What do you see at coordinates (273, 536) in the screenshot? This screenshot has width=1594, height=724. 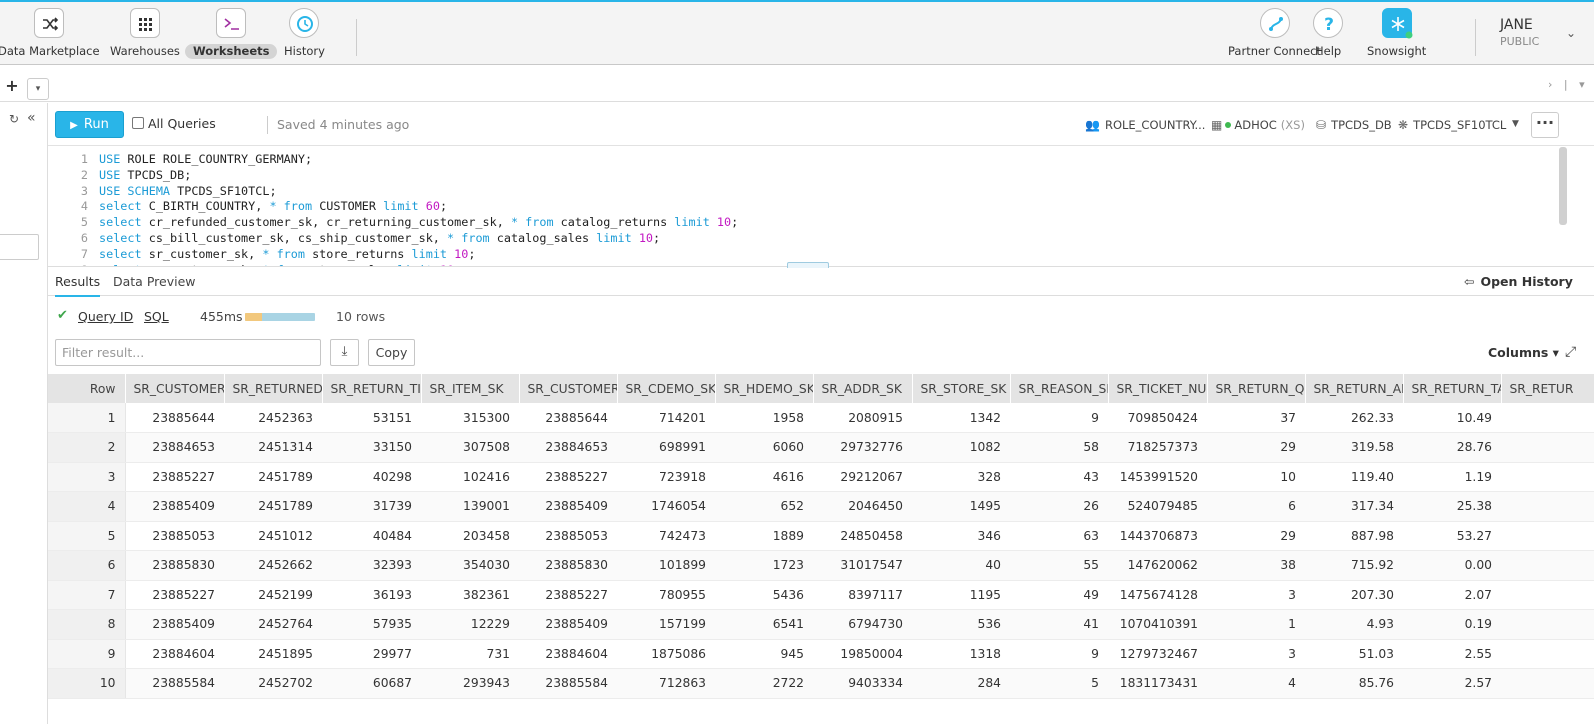 I see `table-cell: 2451012` at bounding box center [273, 536].